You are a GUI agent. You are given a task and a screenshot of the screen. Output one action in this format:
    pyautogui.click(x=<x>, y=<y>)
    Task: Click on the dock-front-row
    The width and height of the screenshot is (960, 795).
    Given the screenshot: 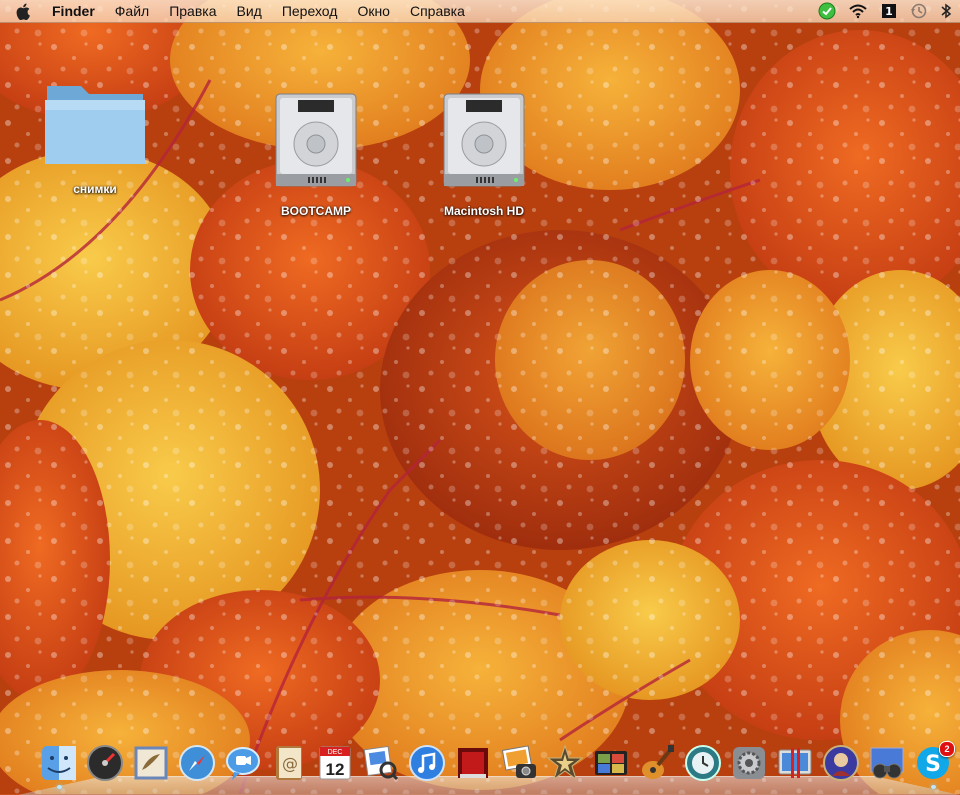 What is the action you would take?
    pyautogui.click(x=473, y=763)
    